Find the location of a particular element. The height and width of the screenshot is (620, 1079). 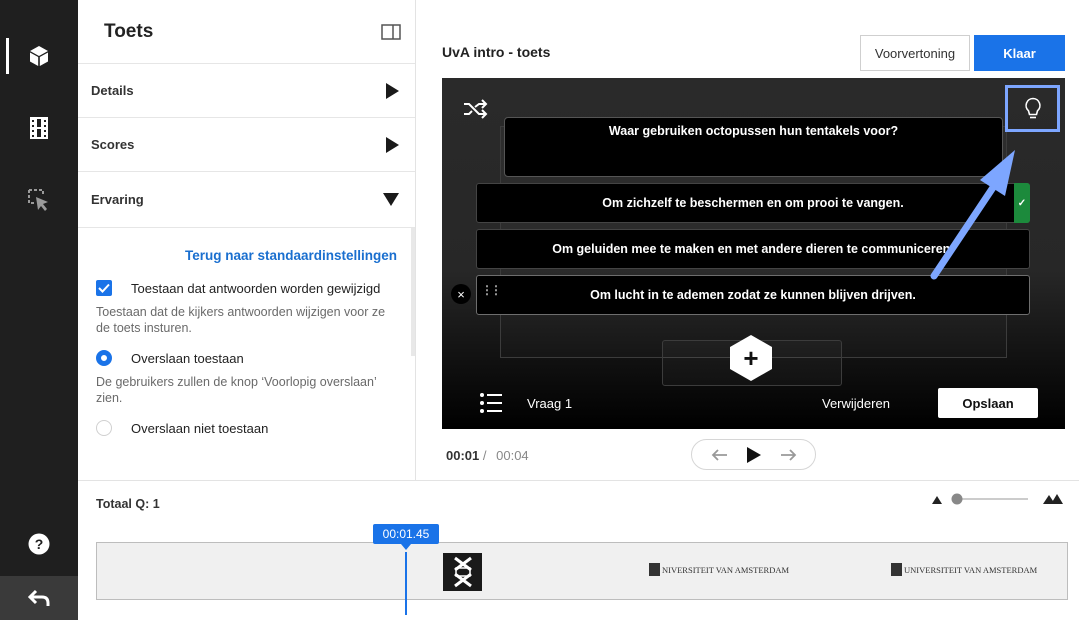

section-label: Details is located at coordinates (112, 90).